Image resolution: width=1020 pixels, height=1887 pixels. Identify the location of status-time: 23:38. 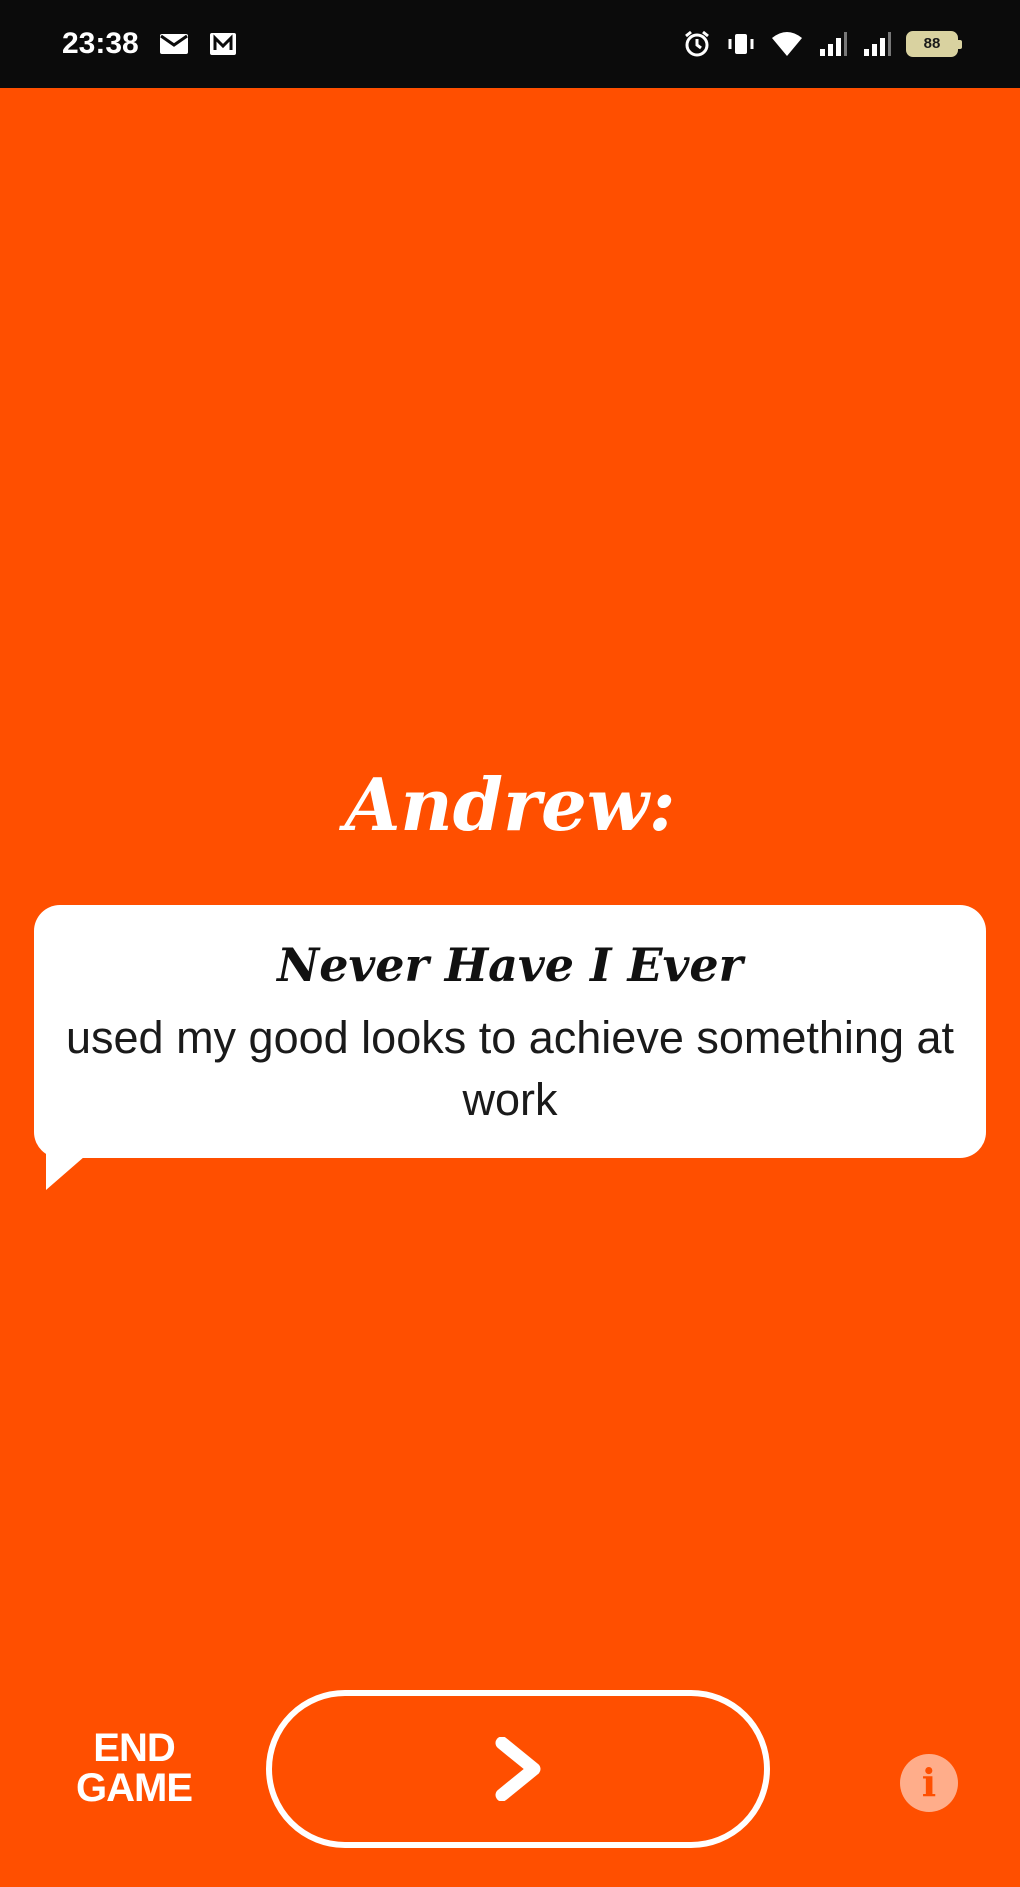
(100, 43).